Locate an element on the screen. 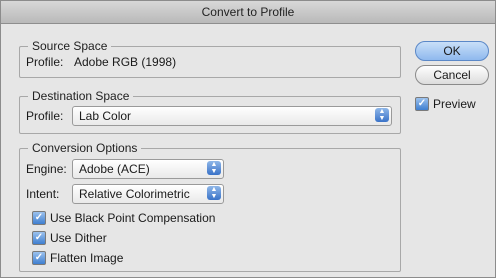 The height and width of the screenshot is (278, 496). black-point-compensation-checkbox: ✓ Use Black Point Compensation is located at coordinates (123, 218).